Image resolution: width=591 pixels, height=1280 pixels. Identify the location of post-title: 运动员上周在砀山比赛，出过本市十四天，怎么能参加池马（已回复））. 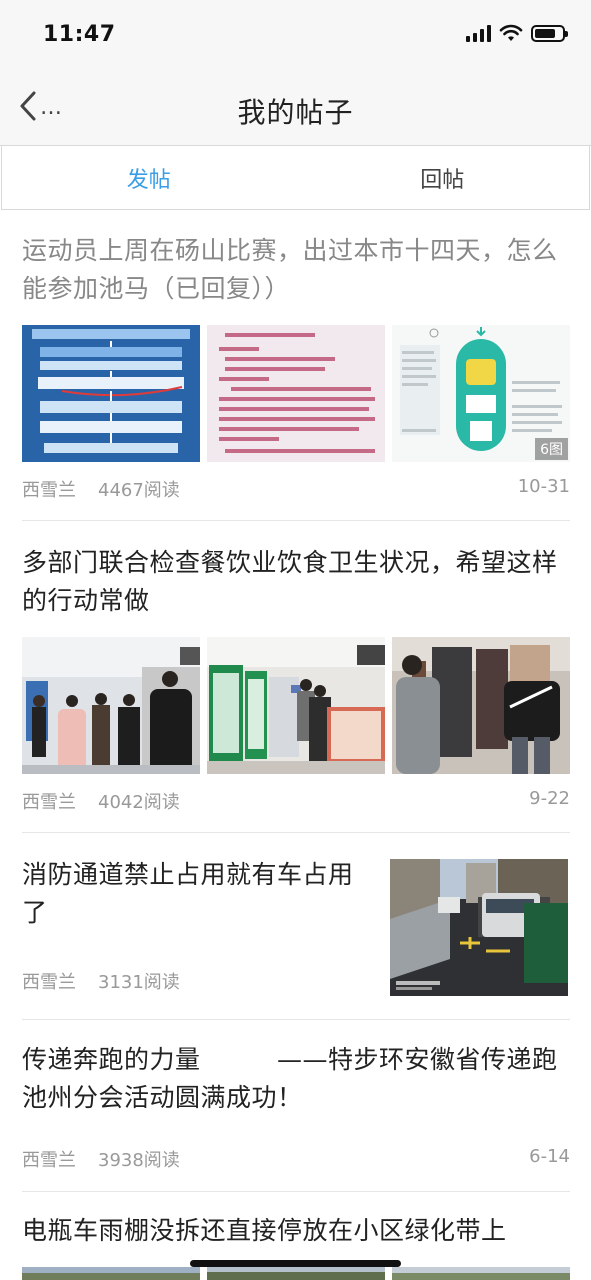
(296, 270).